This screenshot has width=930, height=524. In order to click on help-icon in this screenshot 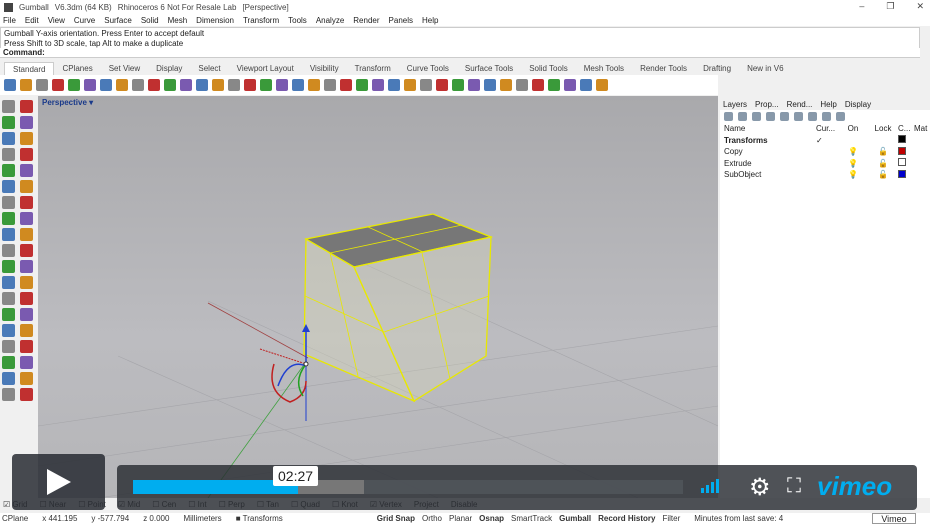, I will do `click(840, 116)`.